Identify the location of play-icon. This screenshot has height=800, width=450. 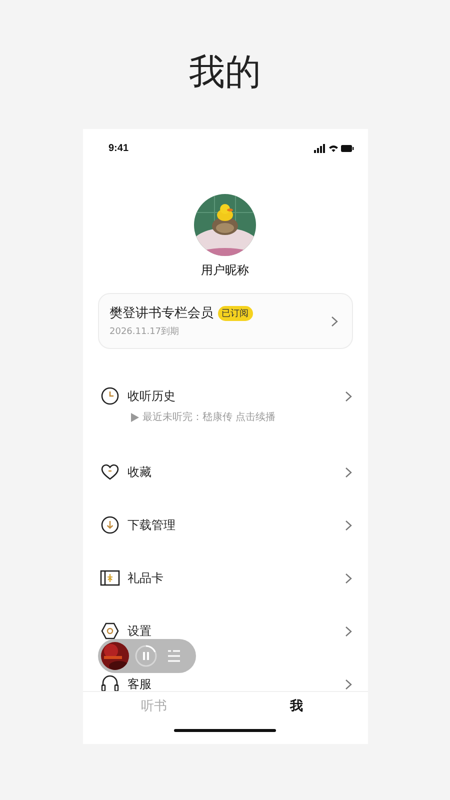
(134, 417).